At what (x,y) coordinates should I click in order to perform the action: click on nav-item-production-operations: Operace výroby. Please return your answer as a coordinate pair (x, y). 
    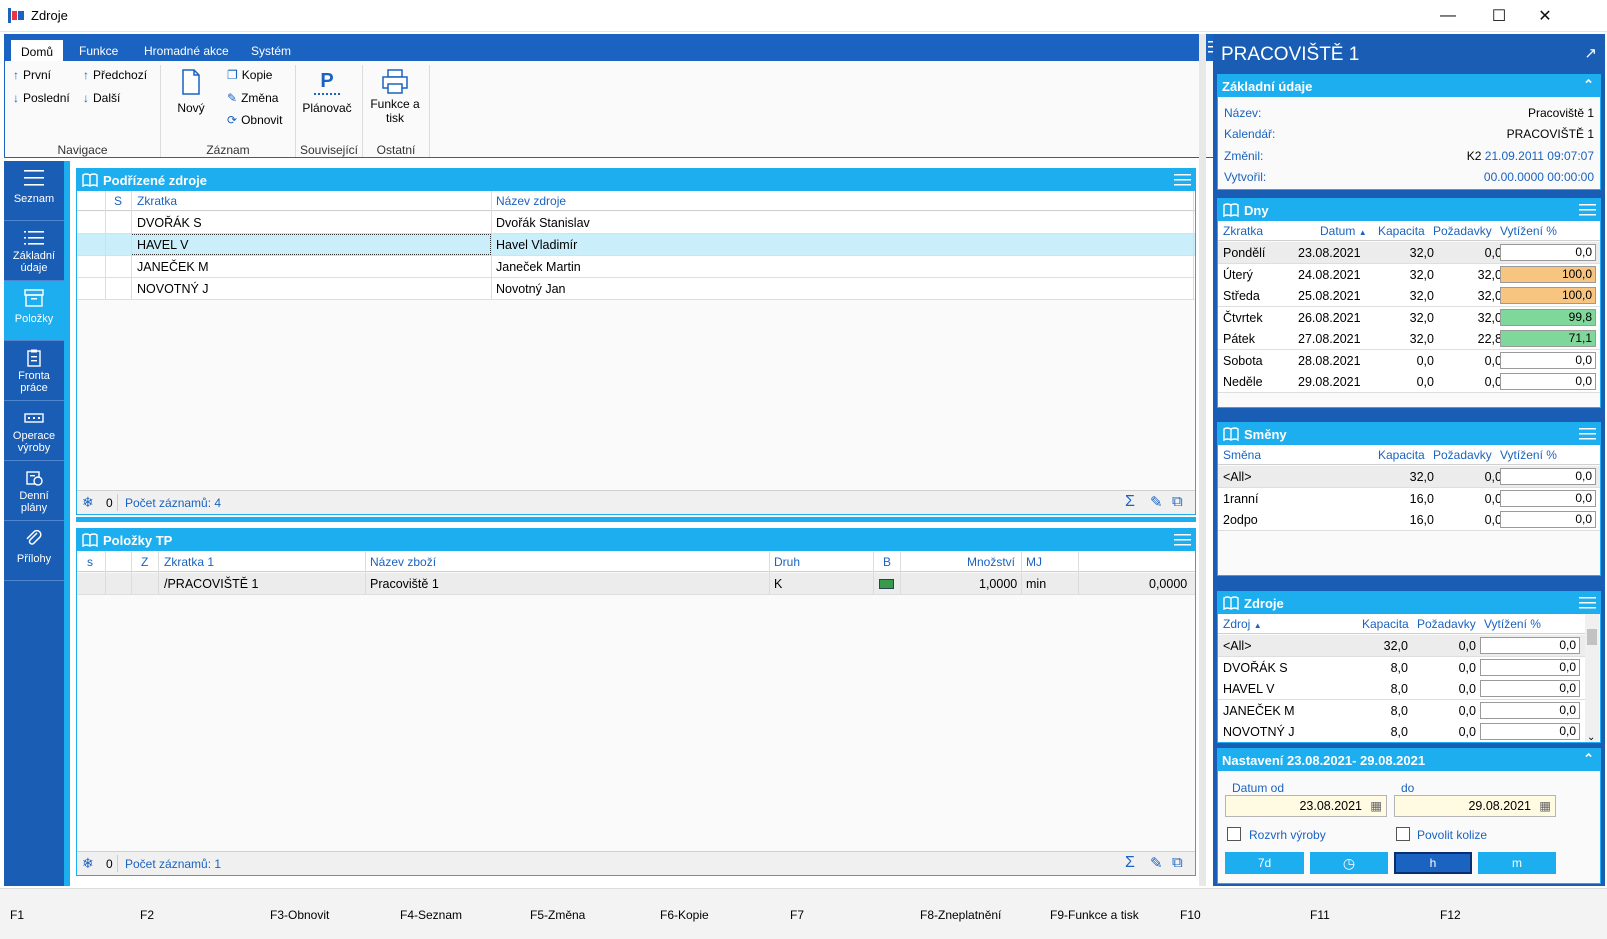
    Looking at the image, I should click on (34, 431).